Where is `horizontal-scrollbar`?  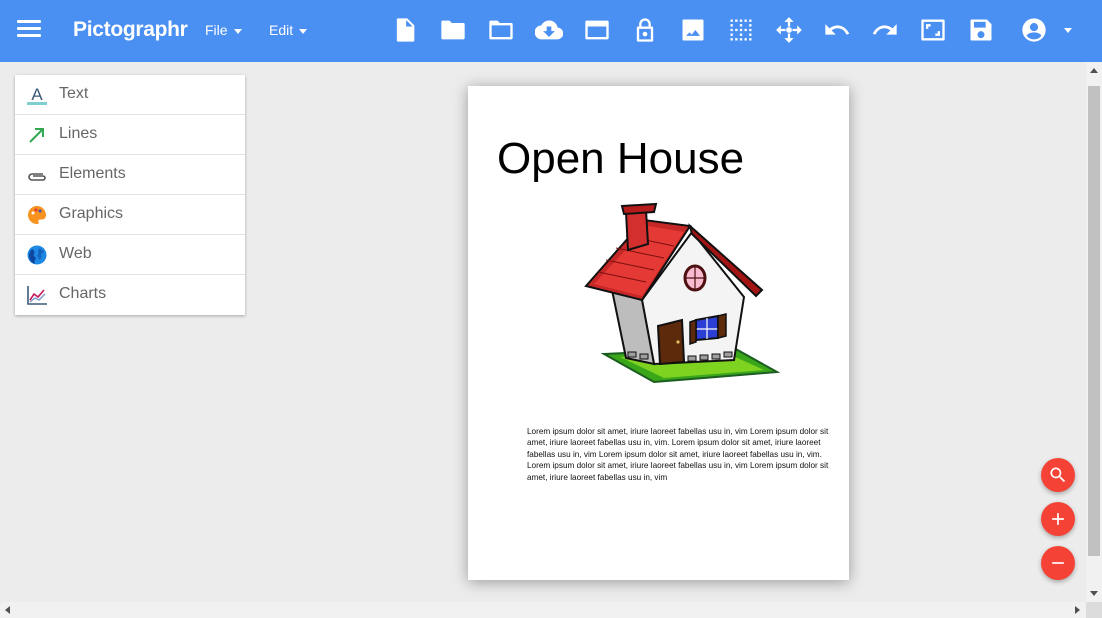
horizontal-scrollbar is located at coordinates (543, 610).